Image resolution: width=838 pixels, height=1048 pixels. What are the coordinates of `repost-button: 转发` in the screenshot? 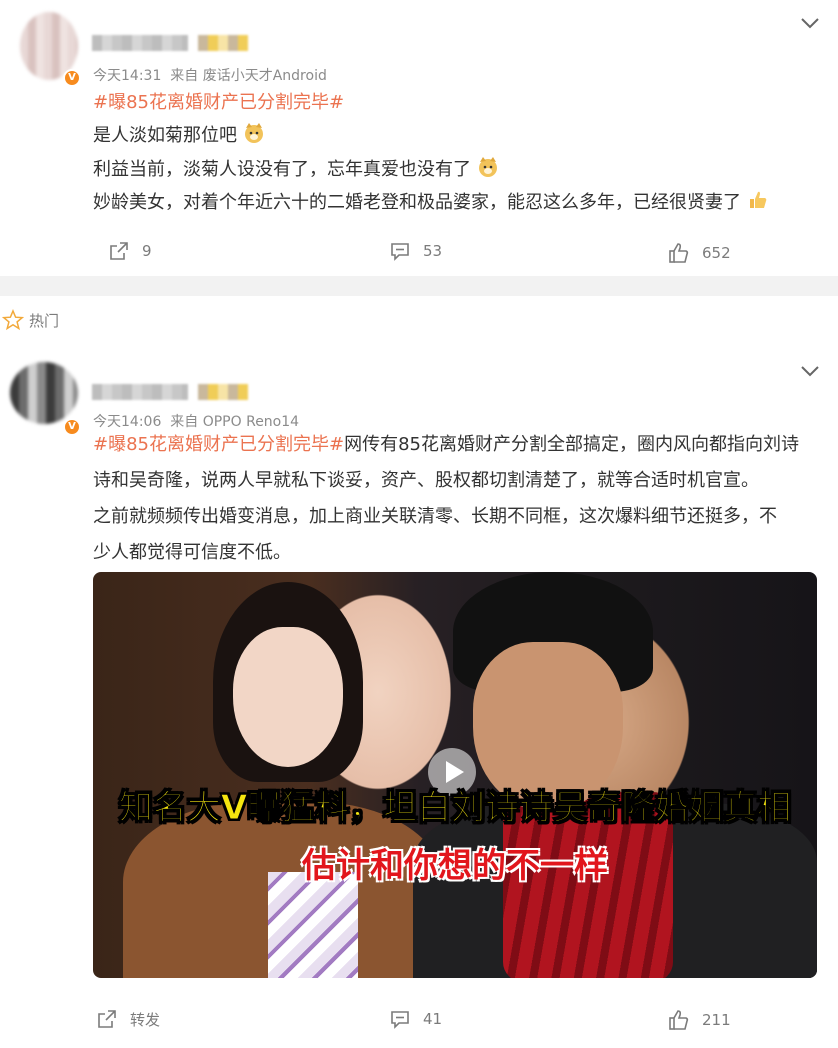 It's located at (128, 1019).